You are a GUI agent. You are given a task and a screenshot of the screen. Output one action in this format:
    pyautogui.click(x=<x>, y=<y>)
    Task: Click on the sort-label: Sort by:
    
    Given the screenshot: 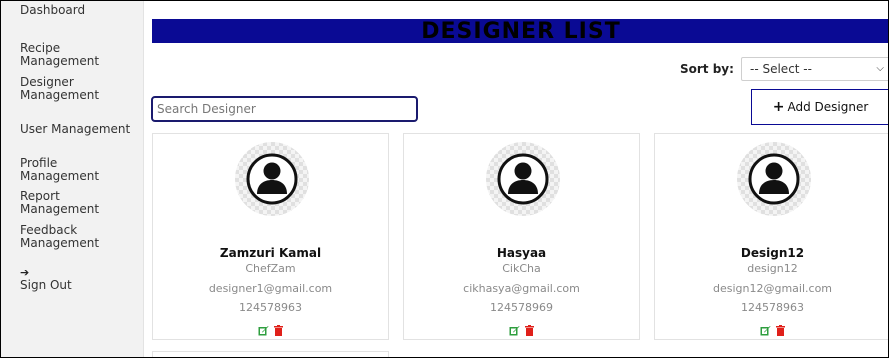 What is the action you would take?
    pyautogui.click(x=707, y=69)
    